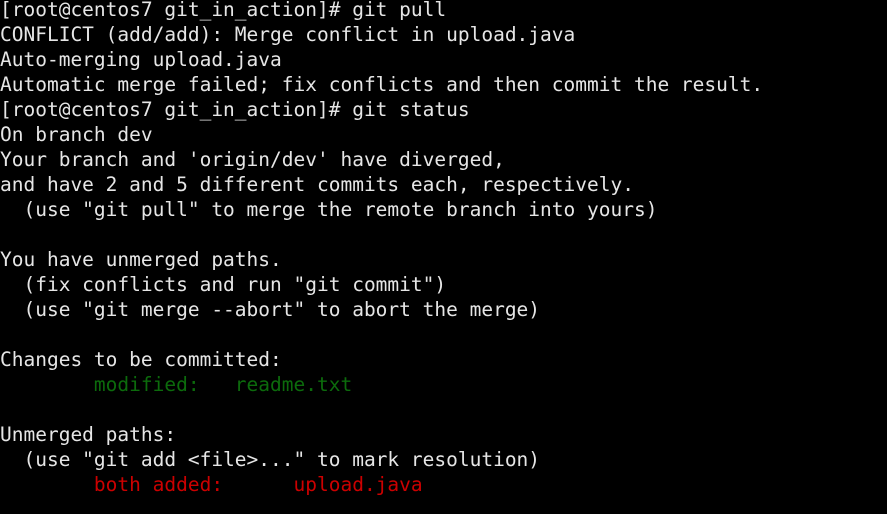  What do you see at coordinates (443, 59) in the screenshot?
I see `terminal-line-output: Auto-merging upload.java` at bounding box center [443, 59].